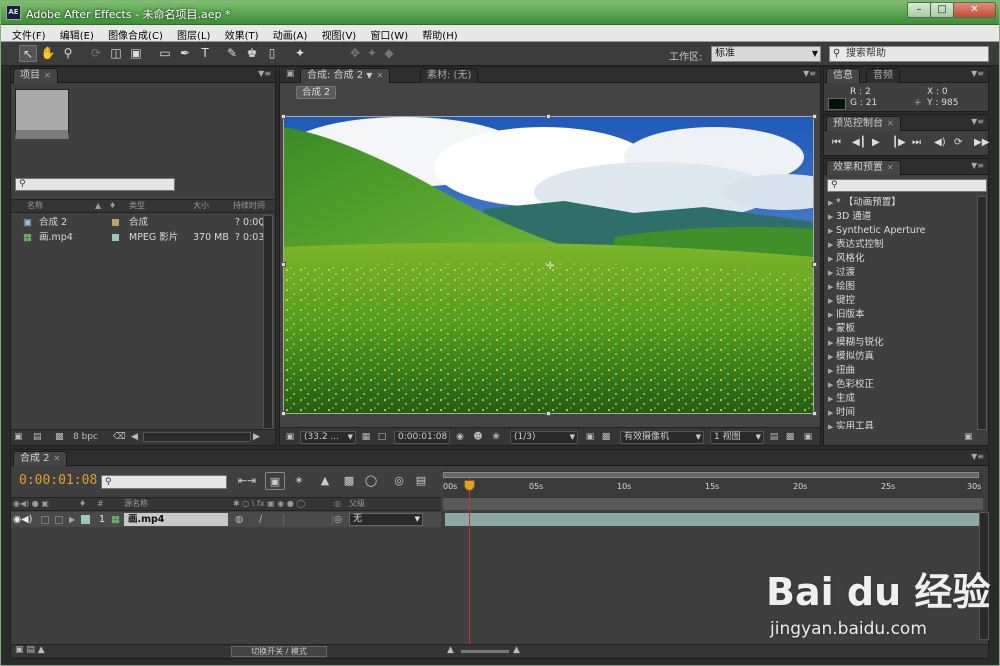  I want to click on previous-frame-icon: ◀┃, so click(859, 142).